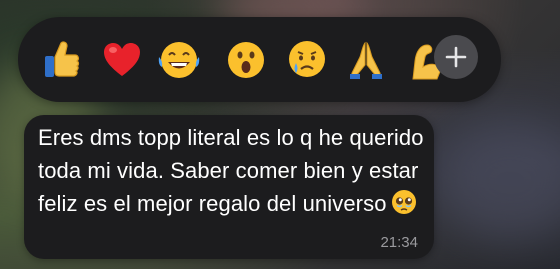 The width and height of the screenshot is (560, 269). What do you see at coordinates (500, 180) in the screenshot?
I see `wallpaper-blob` at bounding box center [500, 180].